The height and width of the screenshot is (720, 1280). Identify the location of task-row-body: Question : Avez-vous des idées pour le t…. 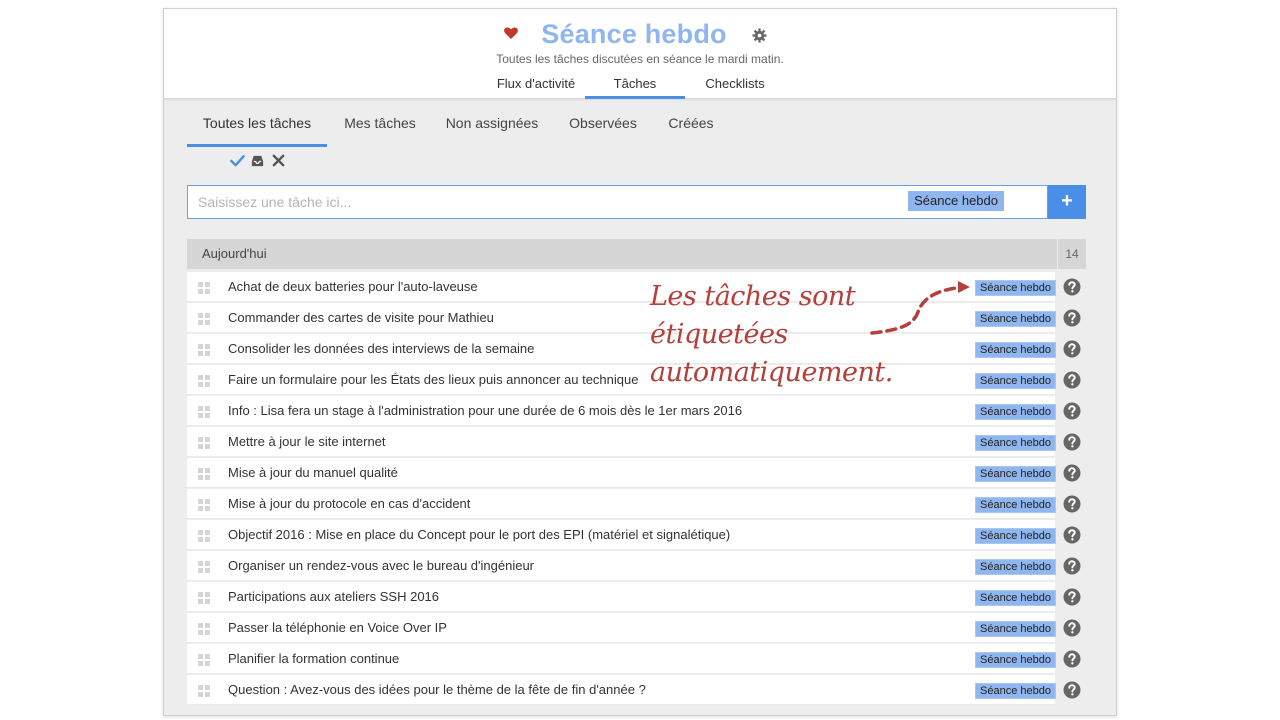
(621, 690).